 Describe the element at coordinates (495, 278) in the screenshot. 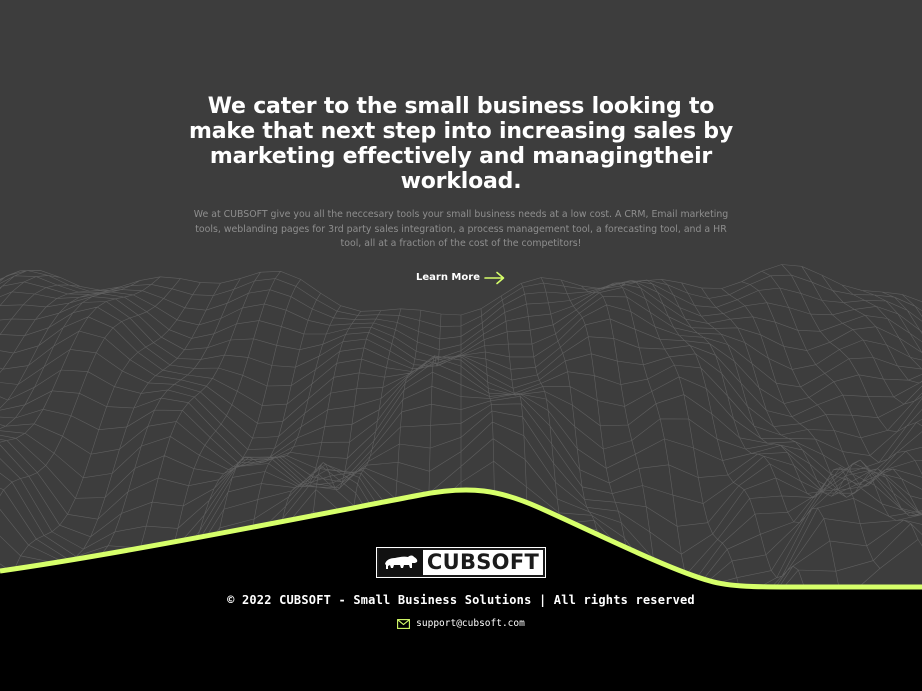

I see `arrow-right-icon` at that location.